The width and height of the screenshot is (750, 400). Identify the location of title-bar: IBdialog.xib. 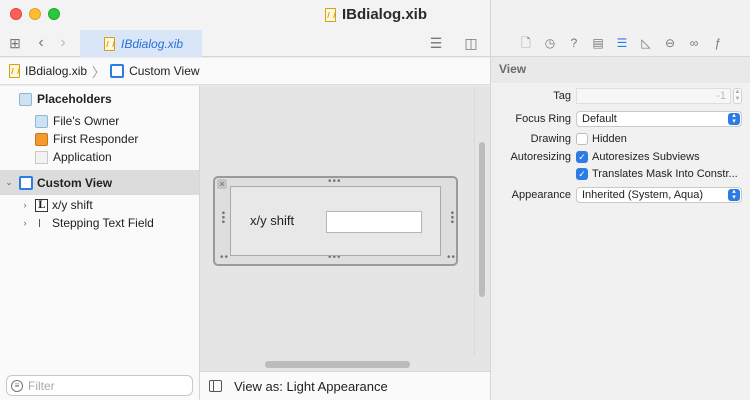
(245, 15).